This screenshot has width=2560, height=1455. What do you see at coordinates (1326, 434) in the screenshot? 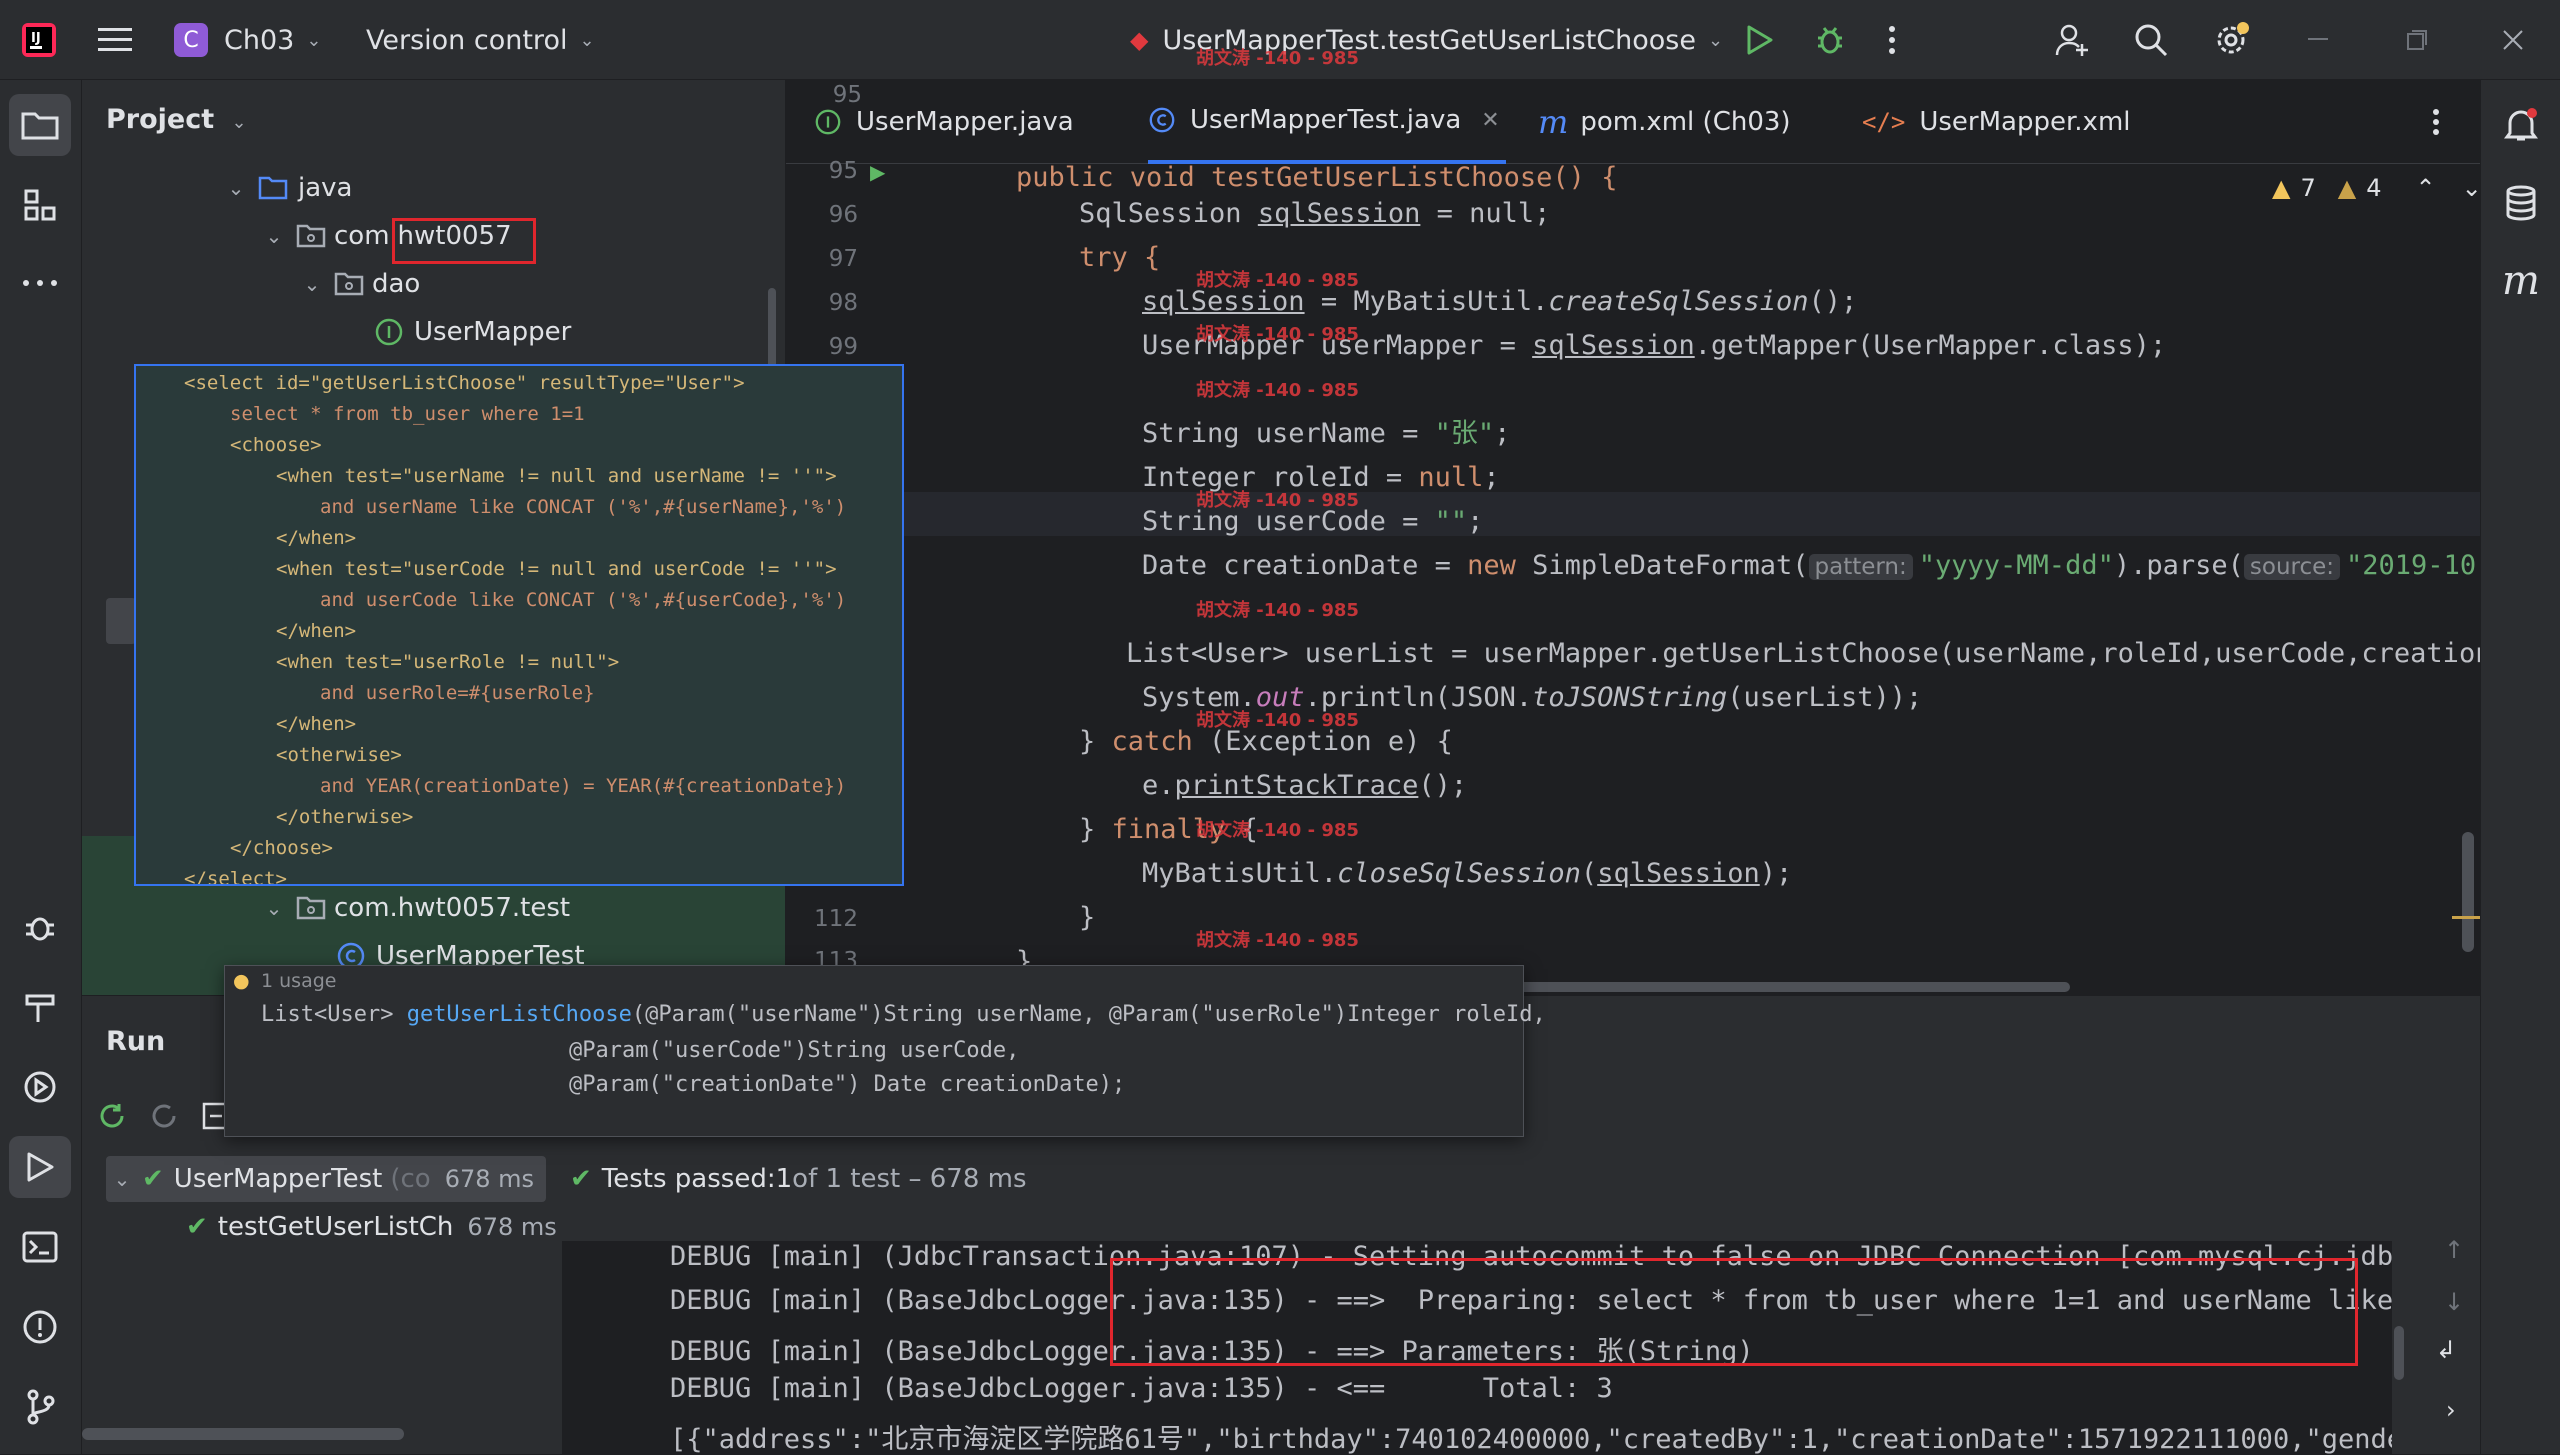
I see `code-line: String userName = "张";` at bounding box center [1326, 434].